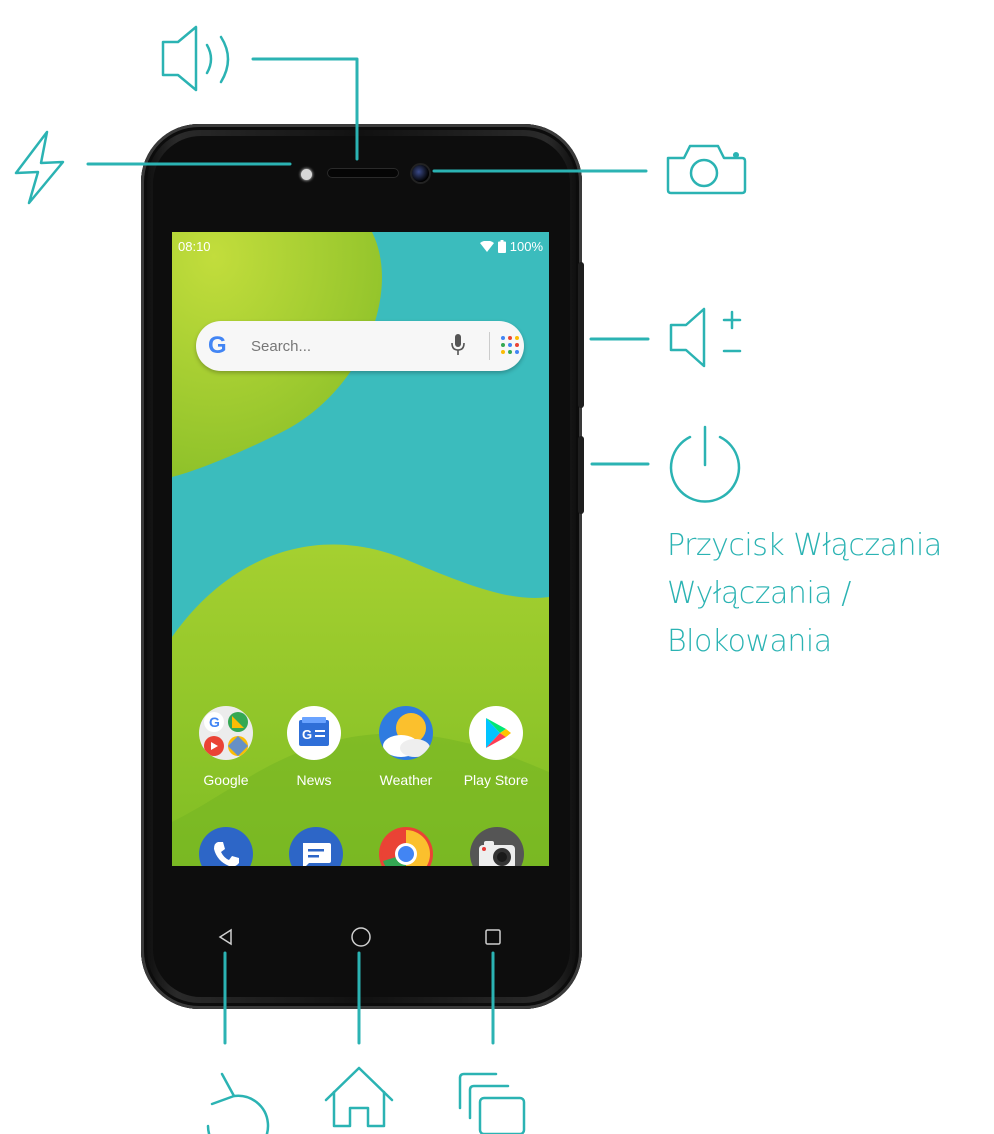  Describe the element at coordinates (492, 1103) in the screenshot. I see `stacked-windows-icon` at that location.